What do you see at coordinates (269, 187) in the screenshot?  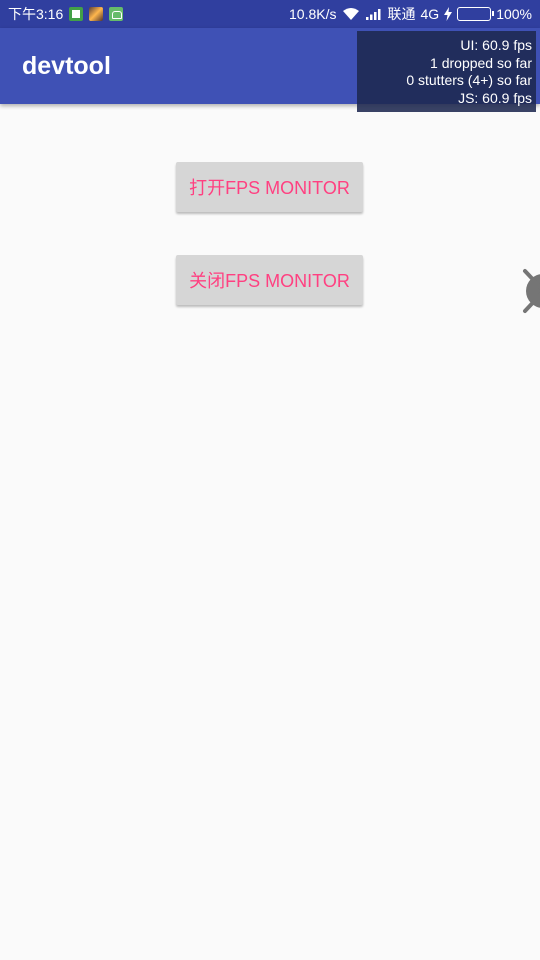 I see `open-fps-monitor-button: 打开FPS MONITOR` at bounding box center [269, 187].